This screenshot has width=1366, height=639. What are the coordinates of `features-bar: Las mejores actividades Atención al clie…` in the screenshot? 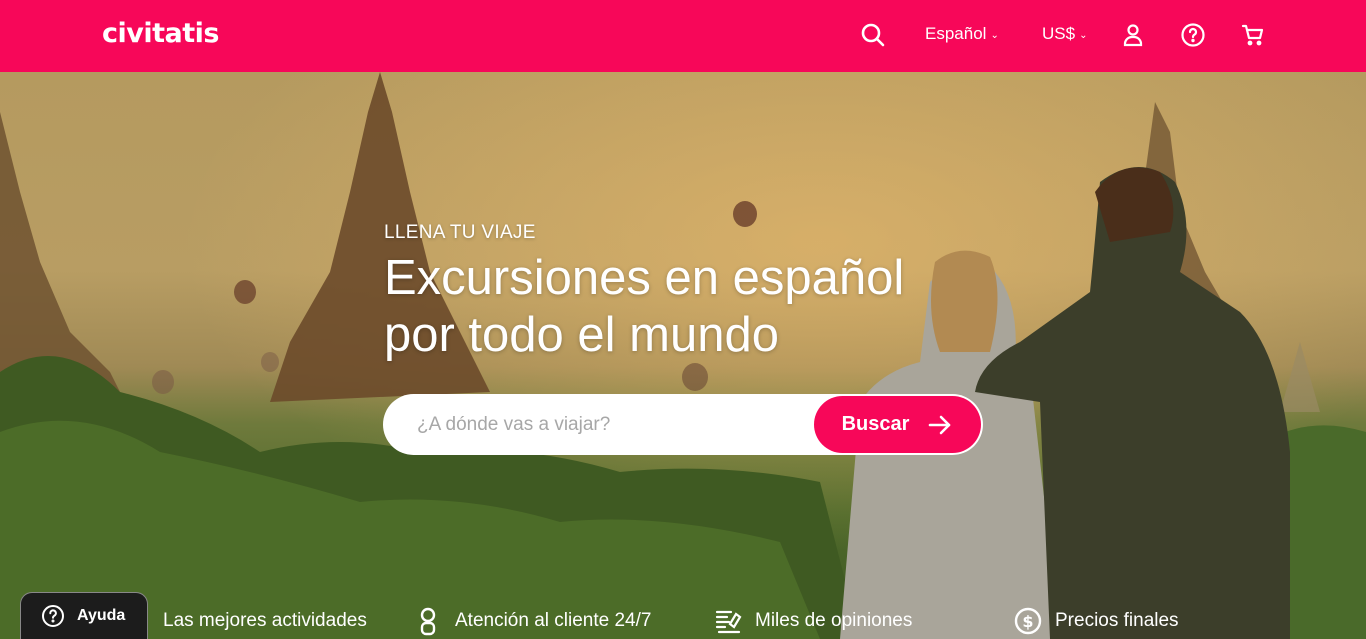 It's located at (683, 620).